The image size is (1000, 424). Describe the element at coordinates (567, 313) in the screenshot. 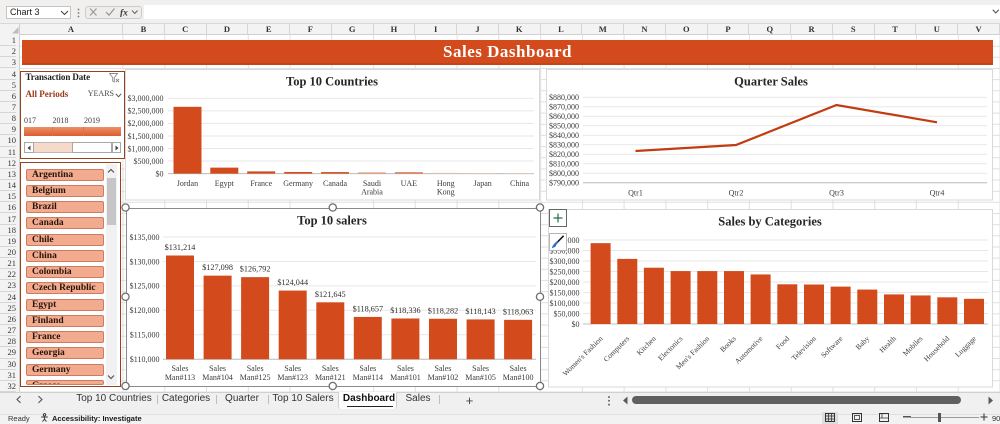

I see `svg-text: $50,000` at that location.